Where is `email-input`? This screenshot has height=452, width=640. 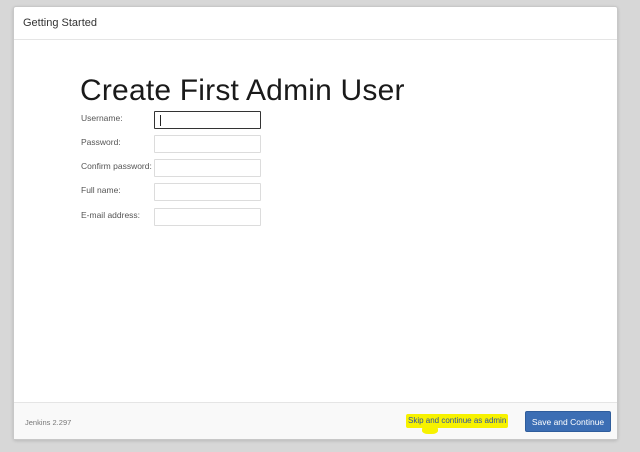
email-input is located at coordinates (207, 217).